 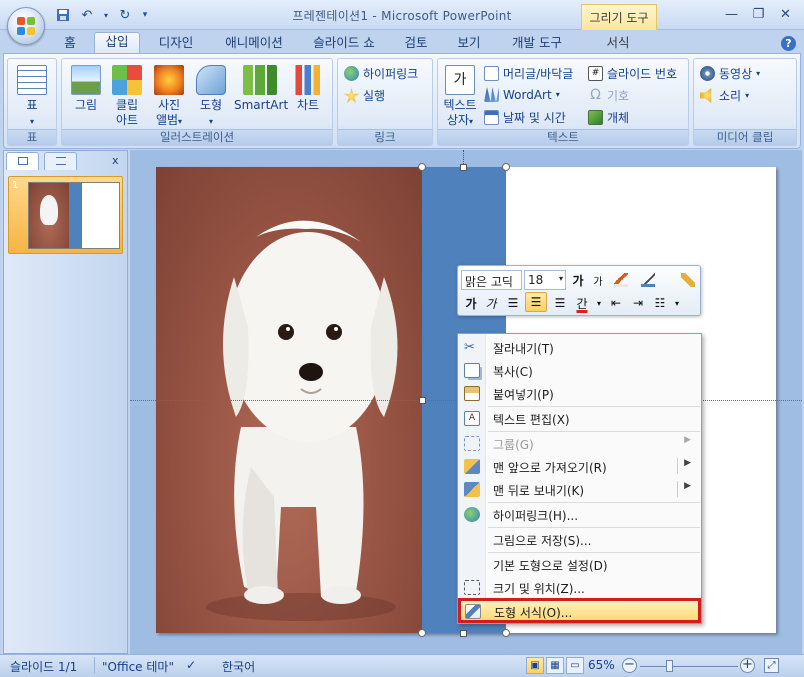 What do you see at coordinates (601, 665) in the screenshot?
I see `zoom-level: 65%` at bounding box center [601, 665].